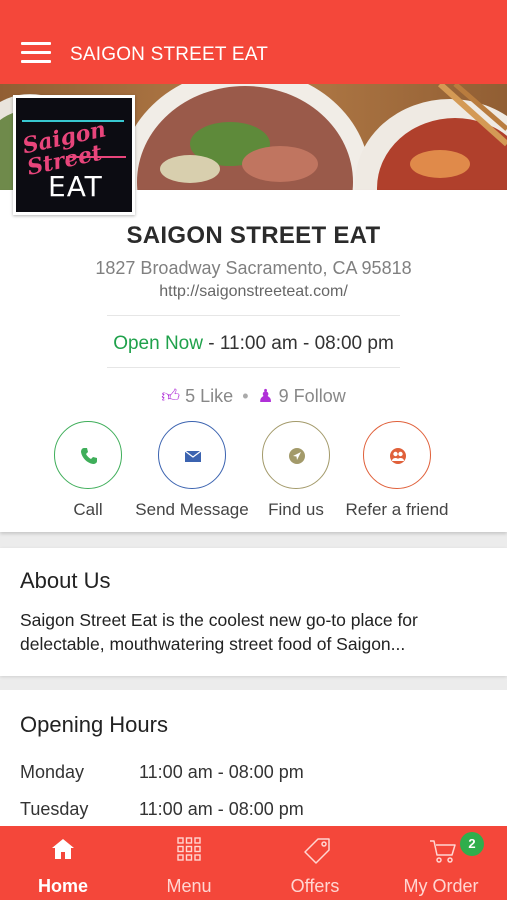 Image resolution: width=507 pixels, height=900 pixels. I want to click on thumbs-up-icon: 👍︎, so click(170, 396).